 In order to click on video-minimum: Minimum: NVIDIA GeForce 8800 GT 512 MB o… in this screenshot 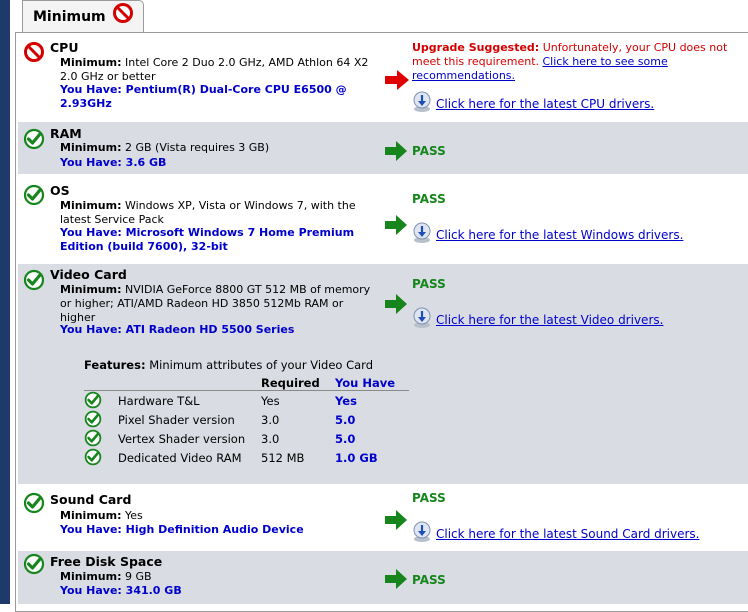, I will do `click(217, 304)`.